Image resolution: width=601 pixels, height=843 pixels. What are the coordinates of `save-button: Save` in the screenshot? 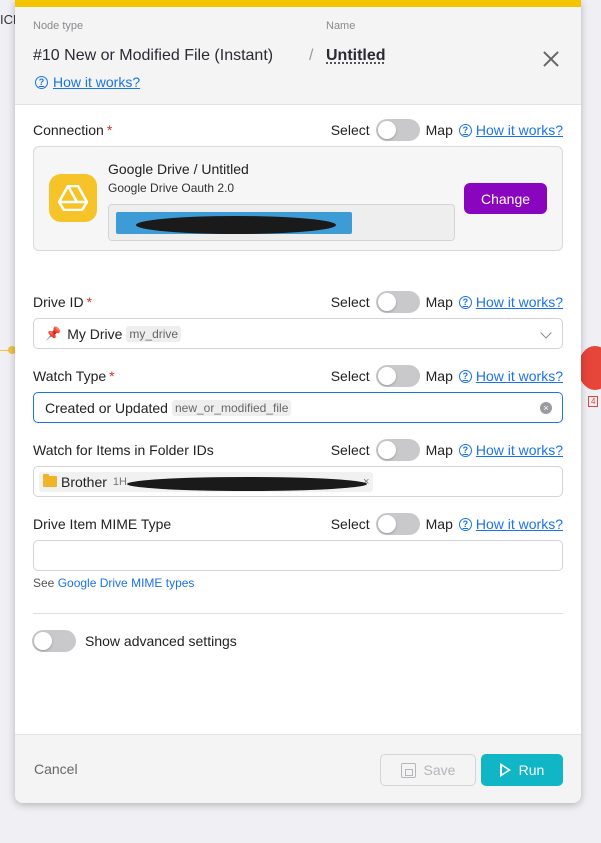 It's located at (428, 770).